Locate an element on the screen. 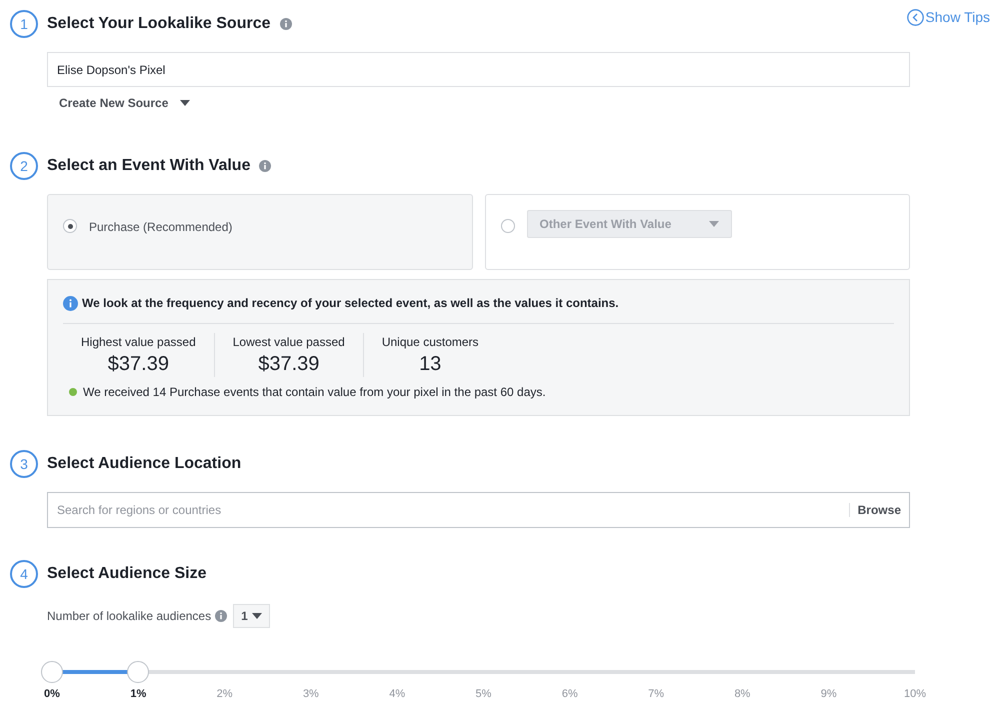  stat-label: Lowest value passed is located at coordinates (288, 342).